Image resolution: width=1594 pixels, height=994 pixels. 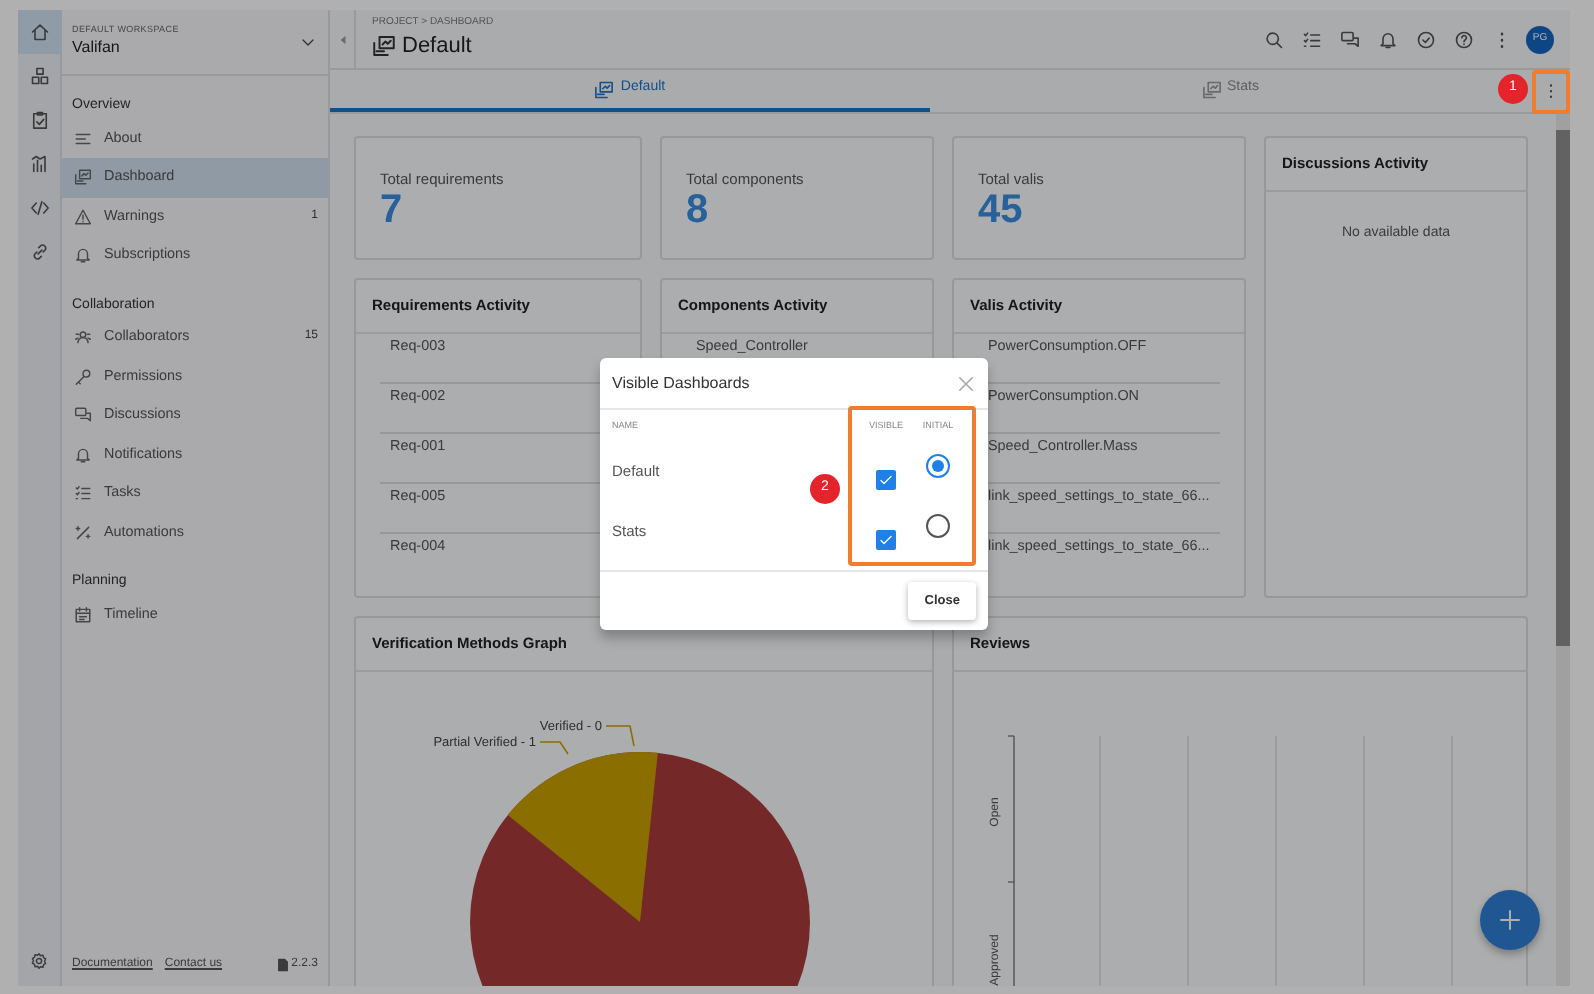 What do you see at coordinates (391, 210) in the screenshot?
I see `stat-value: 7` at bounding box center [391, 210].